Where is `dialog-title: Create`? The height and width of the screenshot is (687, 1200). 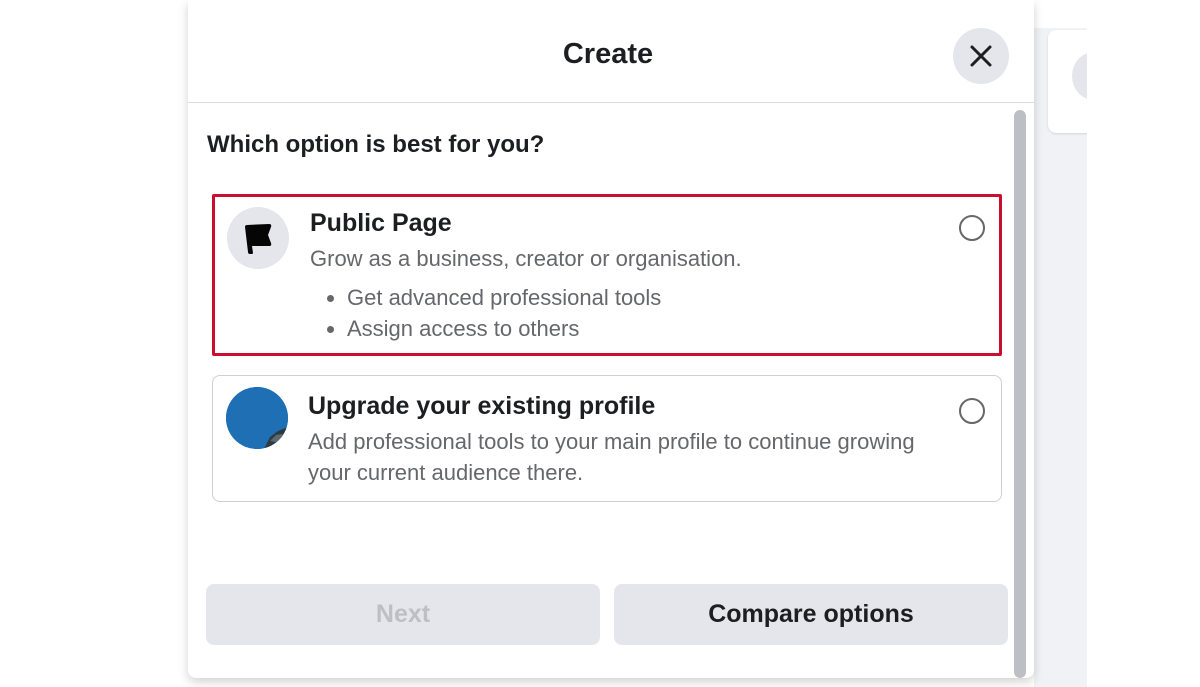 dialog-title: Create is located at coordinates (608, 54).